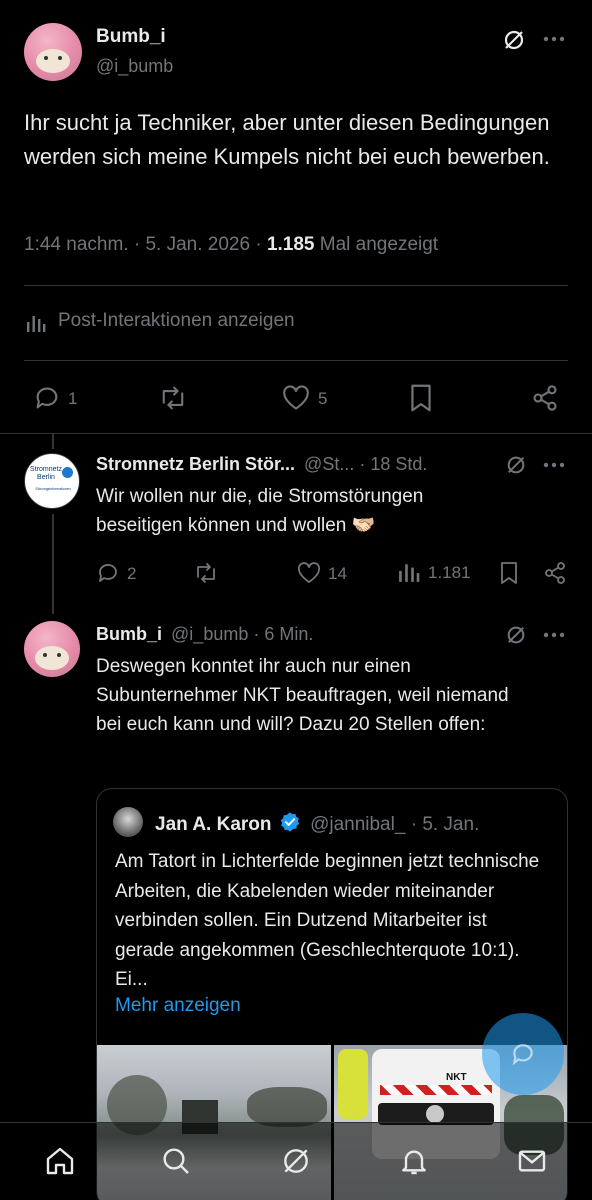 This screenshot has height=1200, width=592. Describe the element at coordinates (399, 464) in the screenshot. I see `post-time: 18 Std.` at that location.